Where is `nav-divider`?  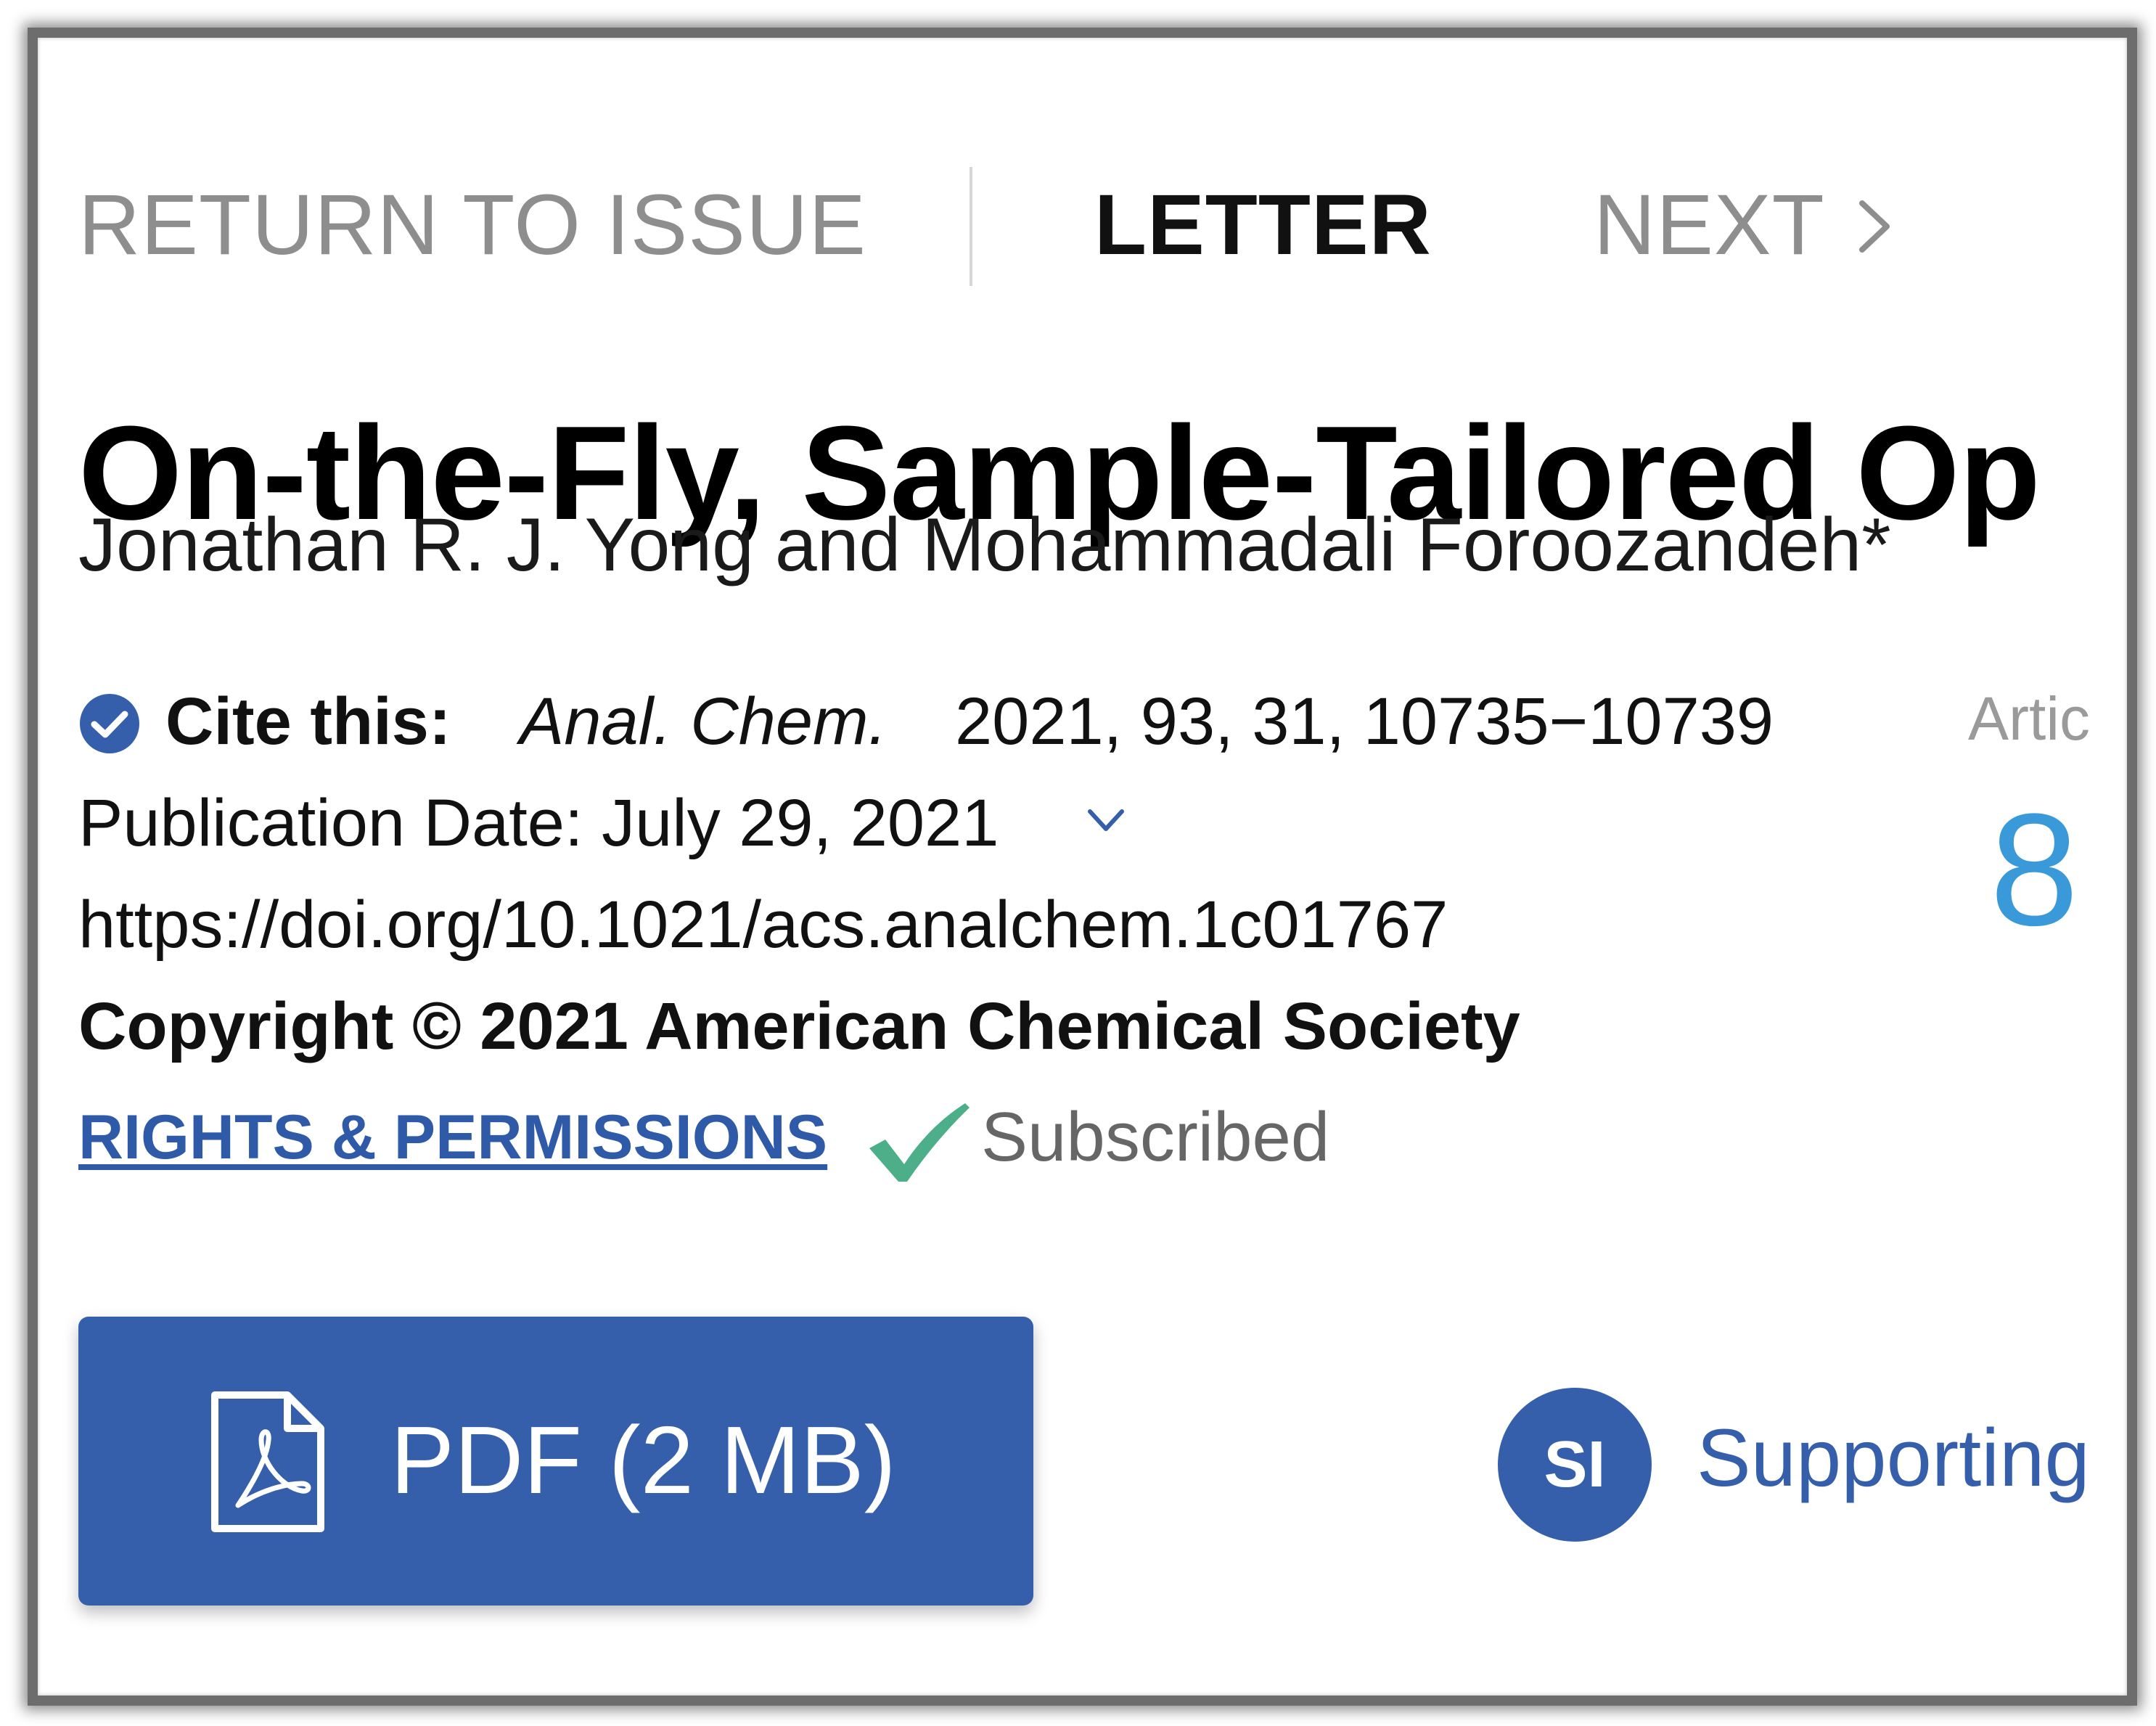
nav-divider is located at coordinates (971, 227).